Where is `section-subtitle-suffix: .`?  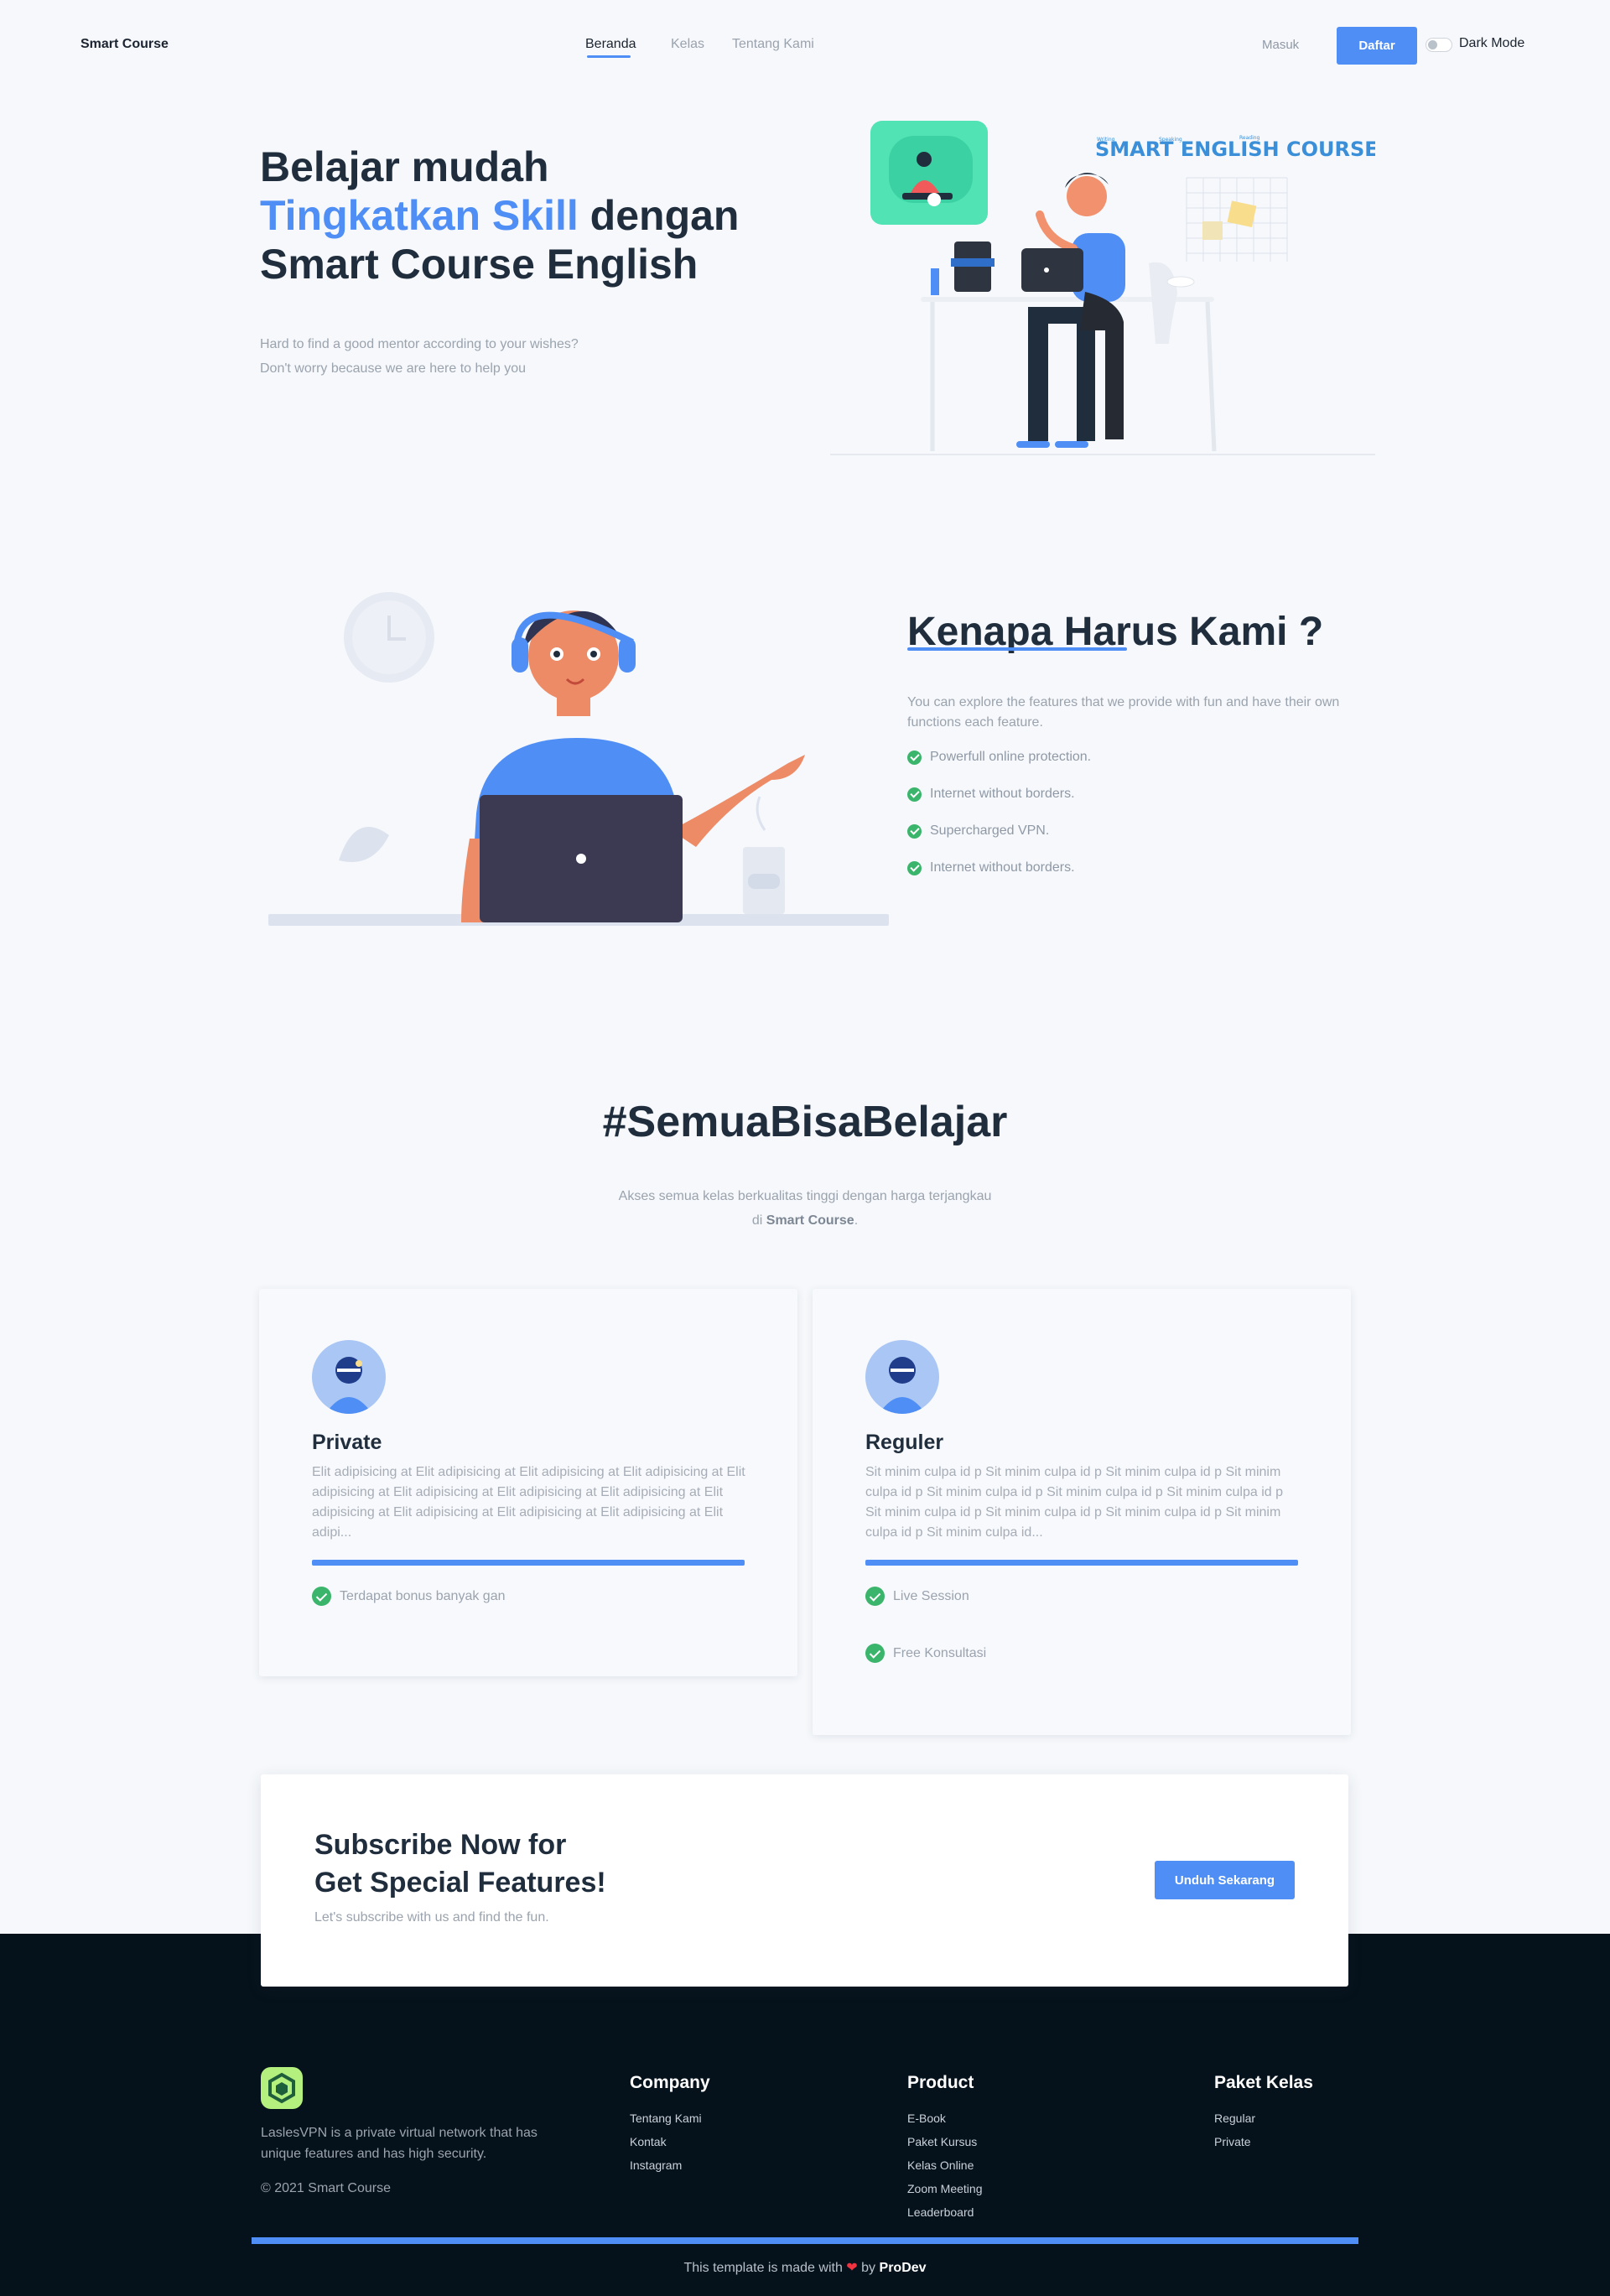 section-subtitle-suffix: . is located at coordinates (856, 1220).